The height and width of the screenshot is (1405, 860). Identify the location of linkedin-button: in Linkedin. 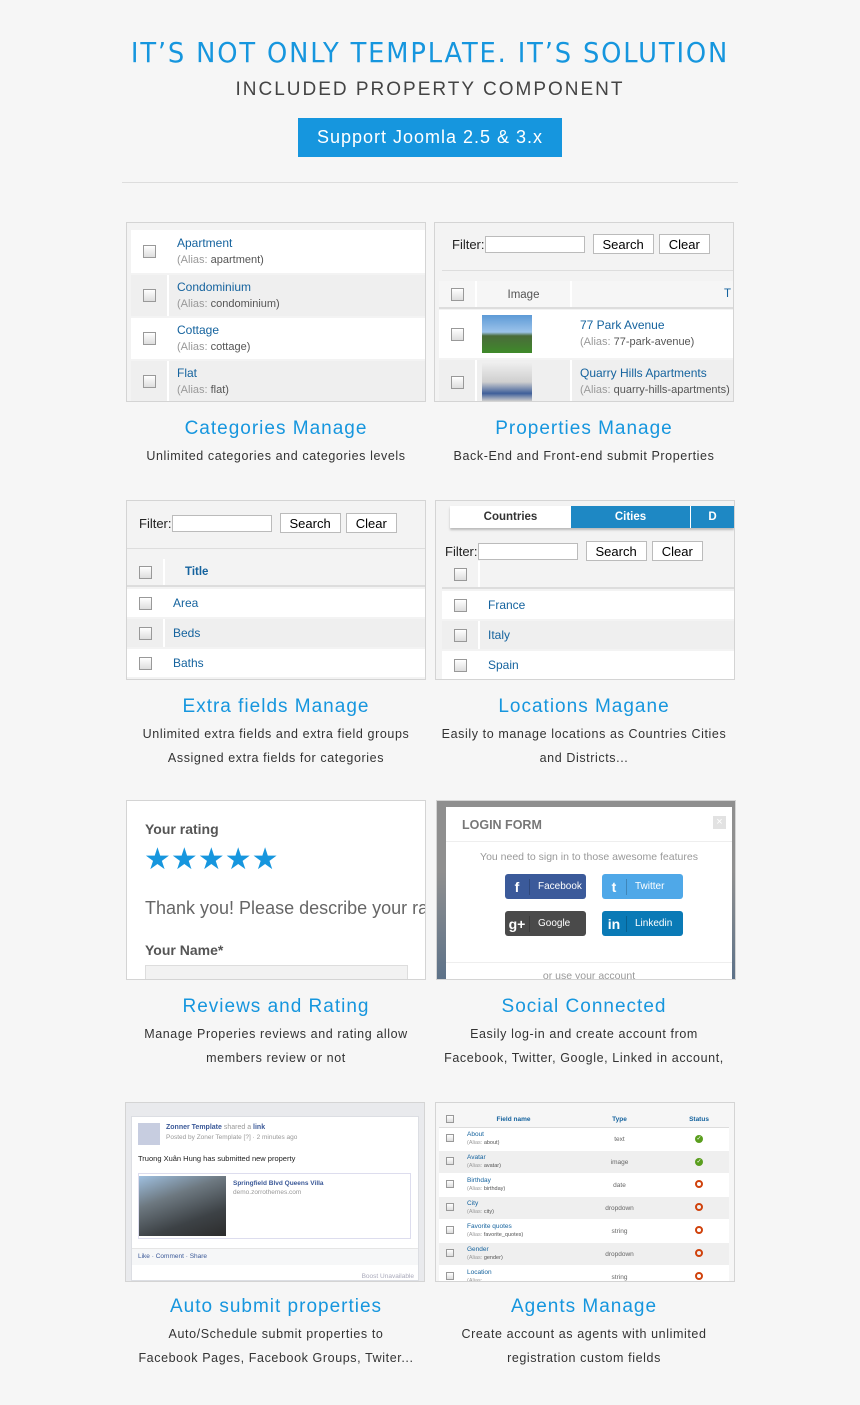
(642, 923).